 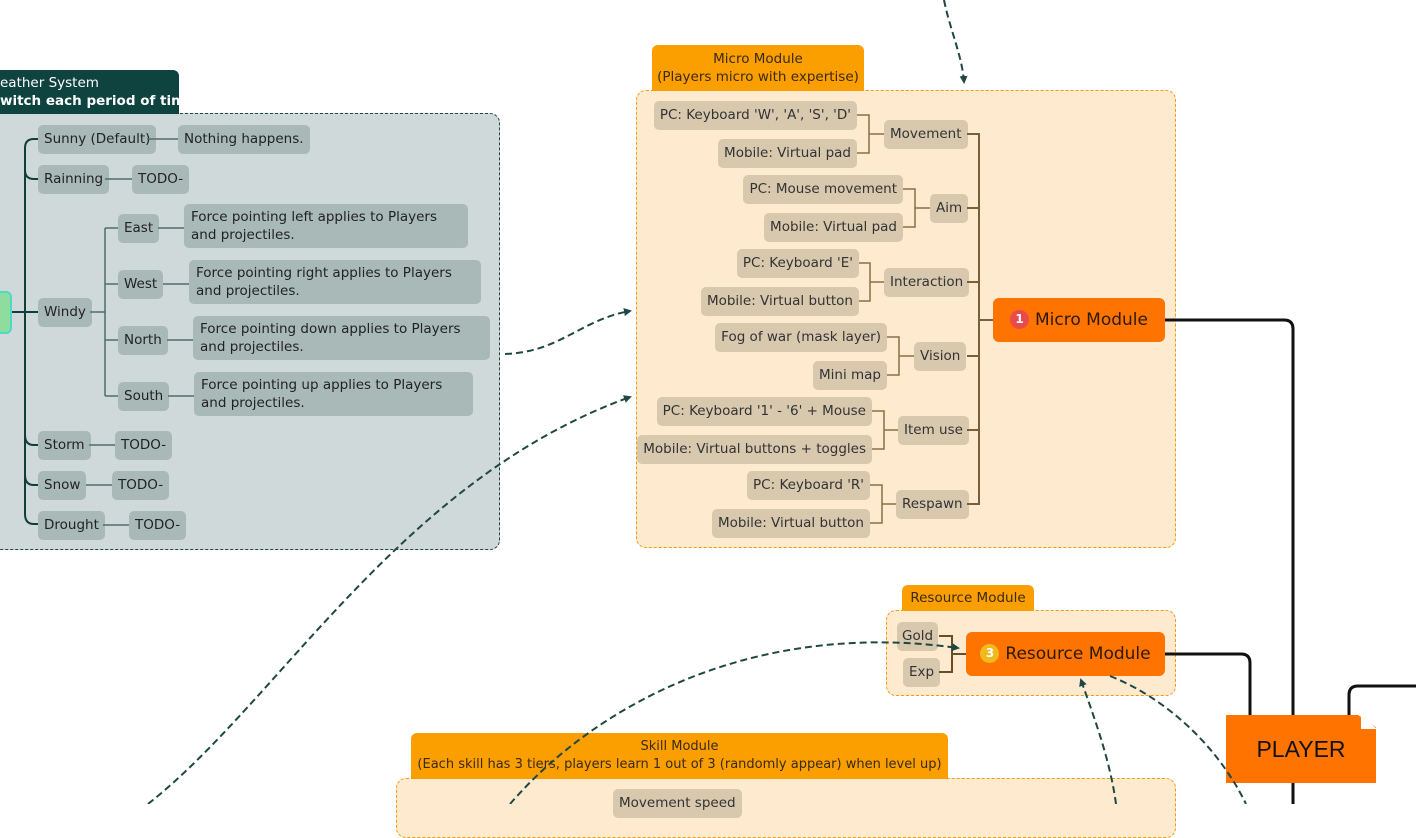 I want to click on resource-gold: Gold, so click(x=918, y=636).